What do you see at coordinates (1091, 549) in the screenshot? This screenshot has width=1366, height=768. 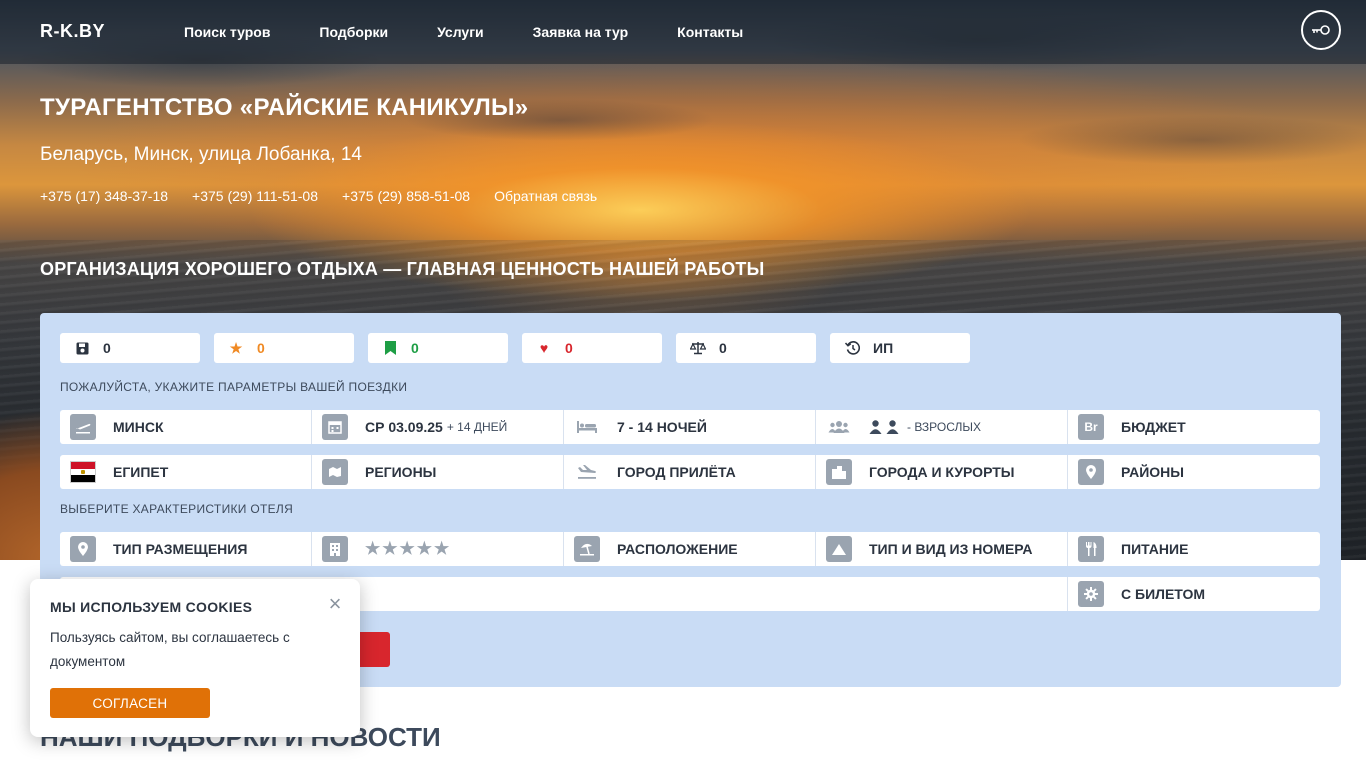 I see `cutlery-icon` at bounding box center [1091, 549].